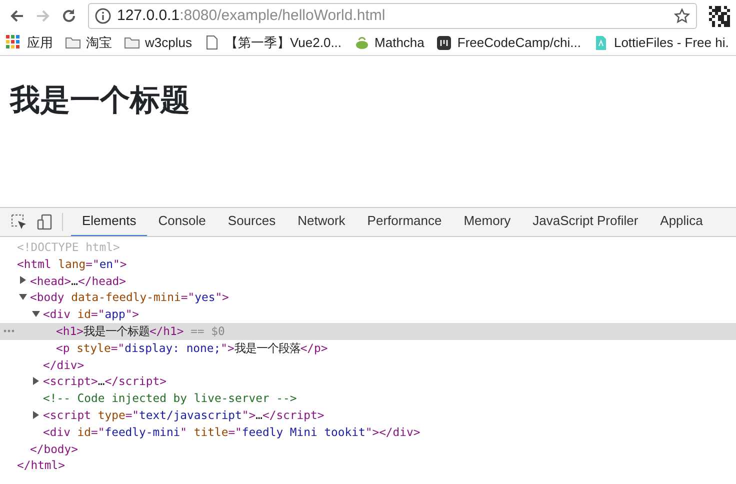  Describe the element at coordinates (368, 281) in the screenshot. I see `dom-node-row: <head>…</head>` at that location.